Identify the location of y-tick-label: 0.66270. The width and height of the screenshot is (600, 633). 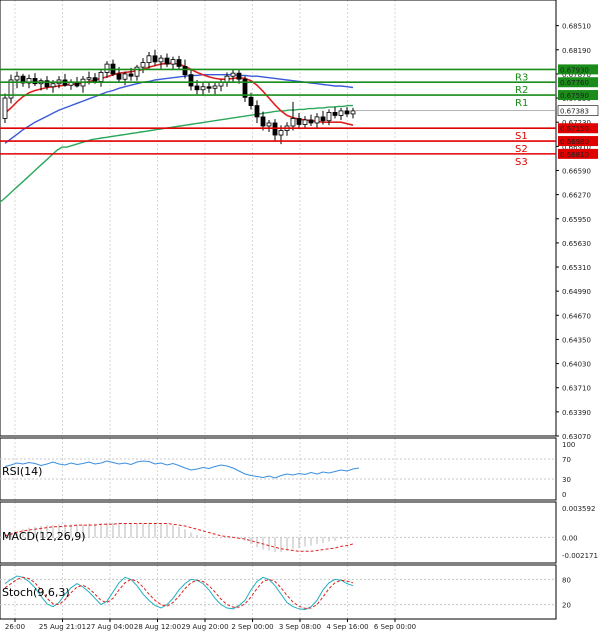
(576, 196).